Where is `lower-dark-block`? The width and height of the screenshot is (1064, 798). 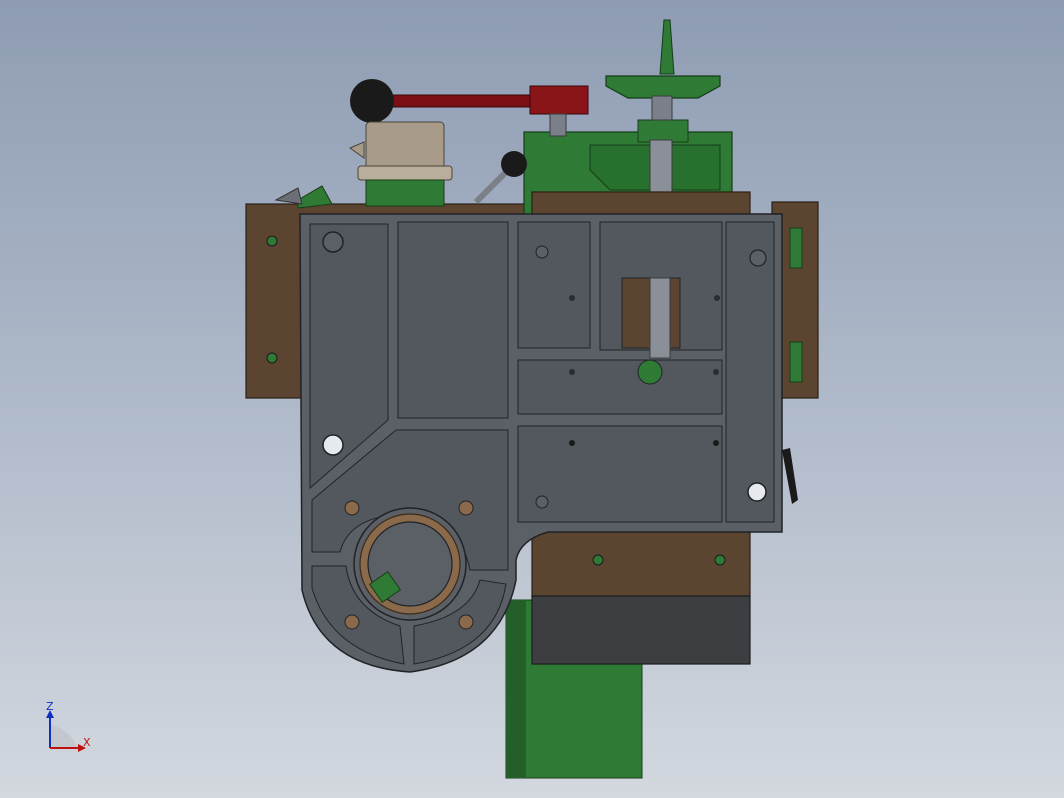
lower-dark-block is located at coordinates (641, 630).